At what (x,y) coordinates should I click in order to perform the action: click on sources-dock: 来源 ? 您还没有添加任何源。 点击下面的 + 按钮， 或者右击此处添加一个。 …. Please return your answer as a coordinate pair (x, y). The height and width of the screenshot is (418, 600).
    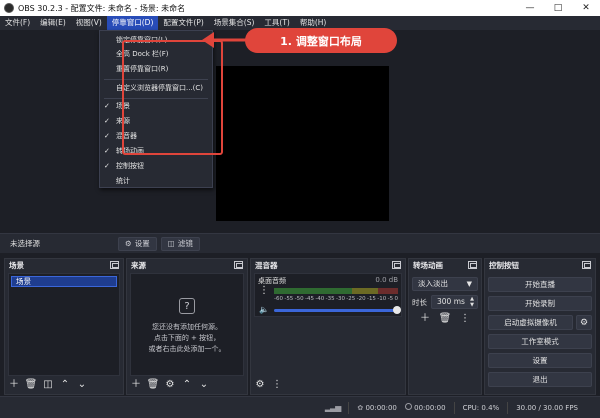
    Looking at the image, I should click on (187, 326).